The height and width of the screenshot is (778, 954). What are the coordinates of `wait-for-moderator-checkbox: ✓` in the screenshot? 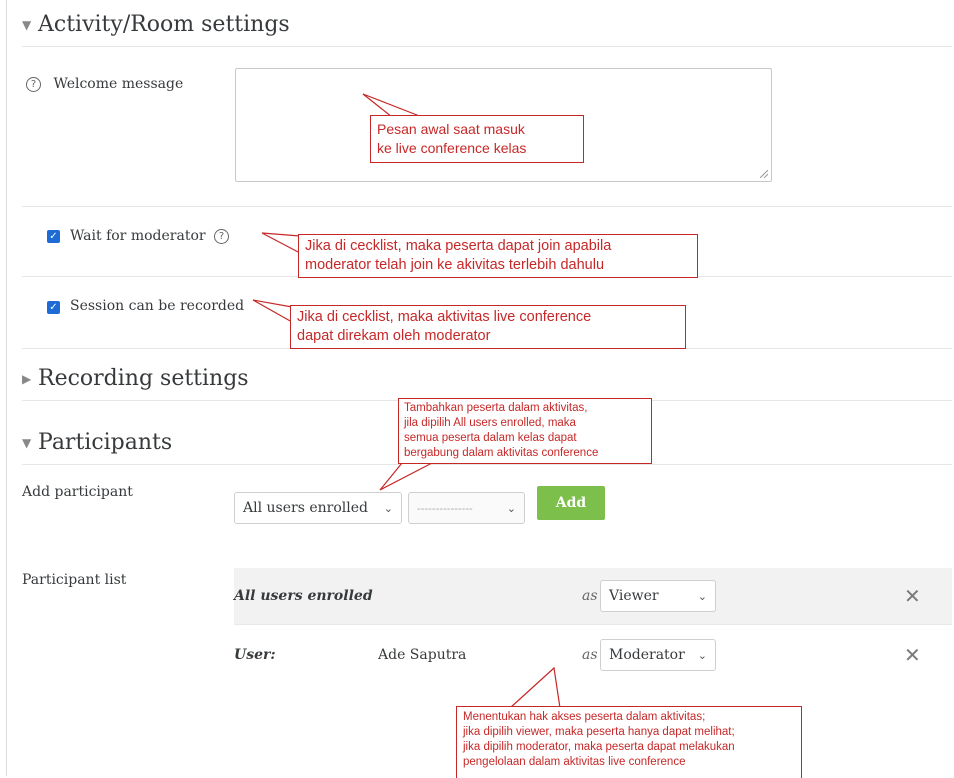 It's located at (53, 236).